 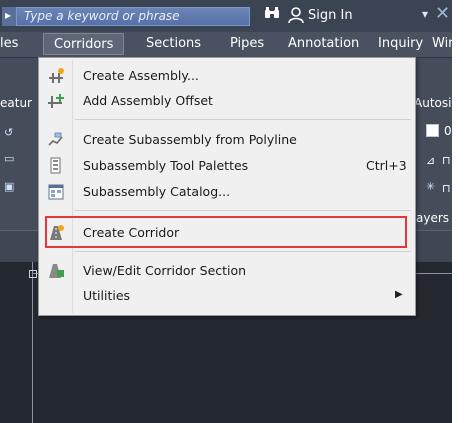 What do you see at coordinates (448, 131) in the screenshot?
I see `layer-value: 0` at bounding box center [448, 131].